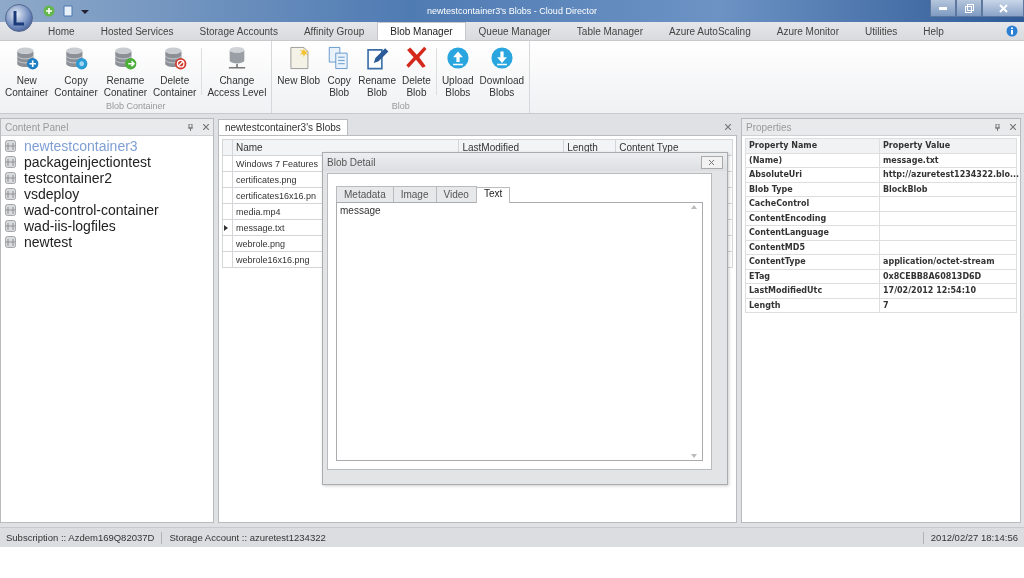 Image resolution: width=1024 pixels, height=578 pixels. I want to click on minimize-button, so click(943, 8).